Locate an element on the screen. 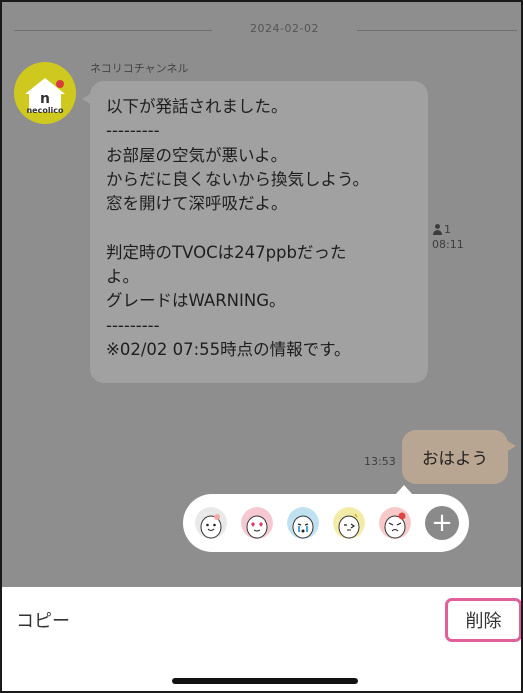 This screenshot has height=693, width=523. sticker-heart-eyes-icon is located at coordinates (257, 523).